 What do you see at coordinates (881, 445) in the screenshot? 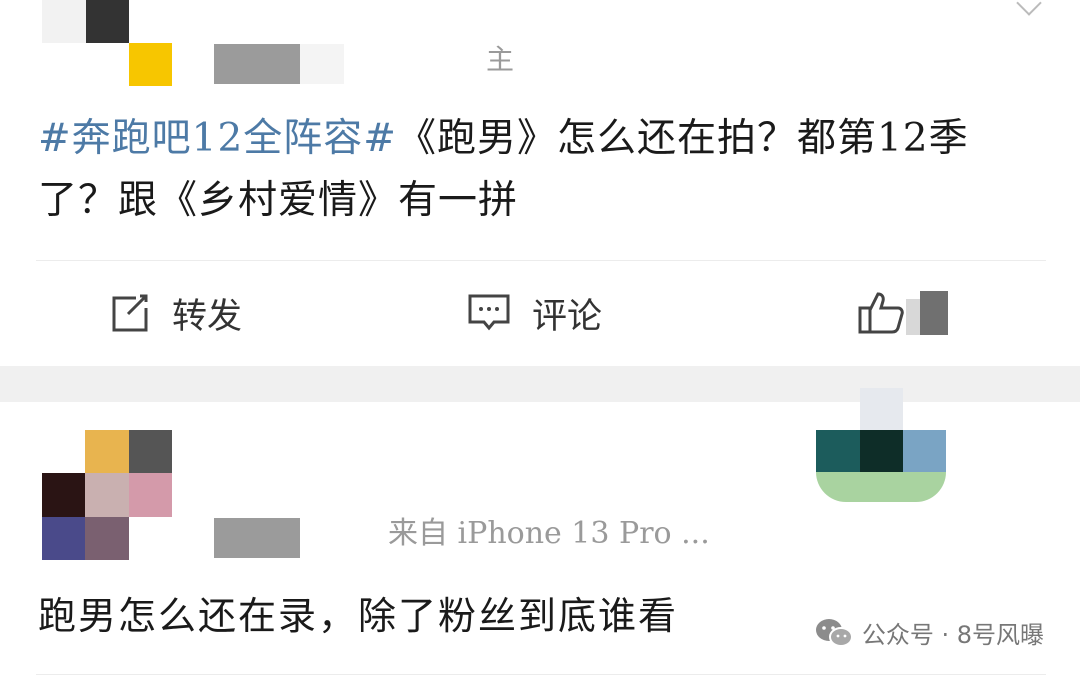
I see `reply-badge-blurred` at bounding box center [881, 445].